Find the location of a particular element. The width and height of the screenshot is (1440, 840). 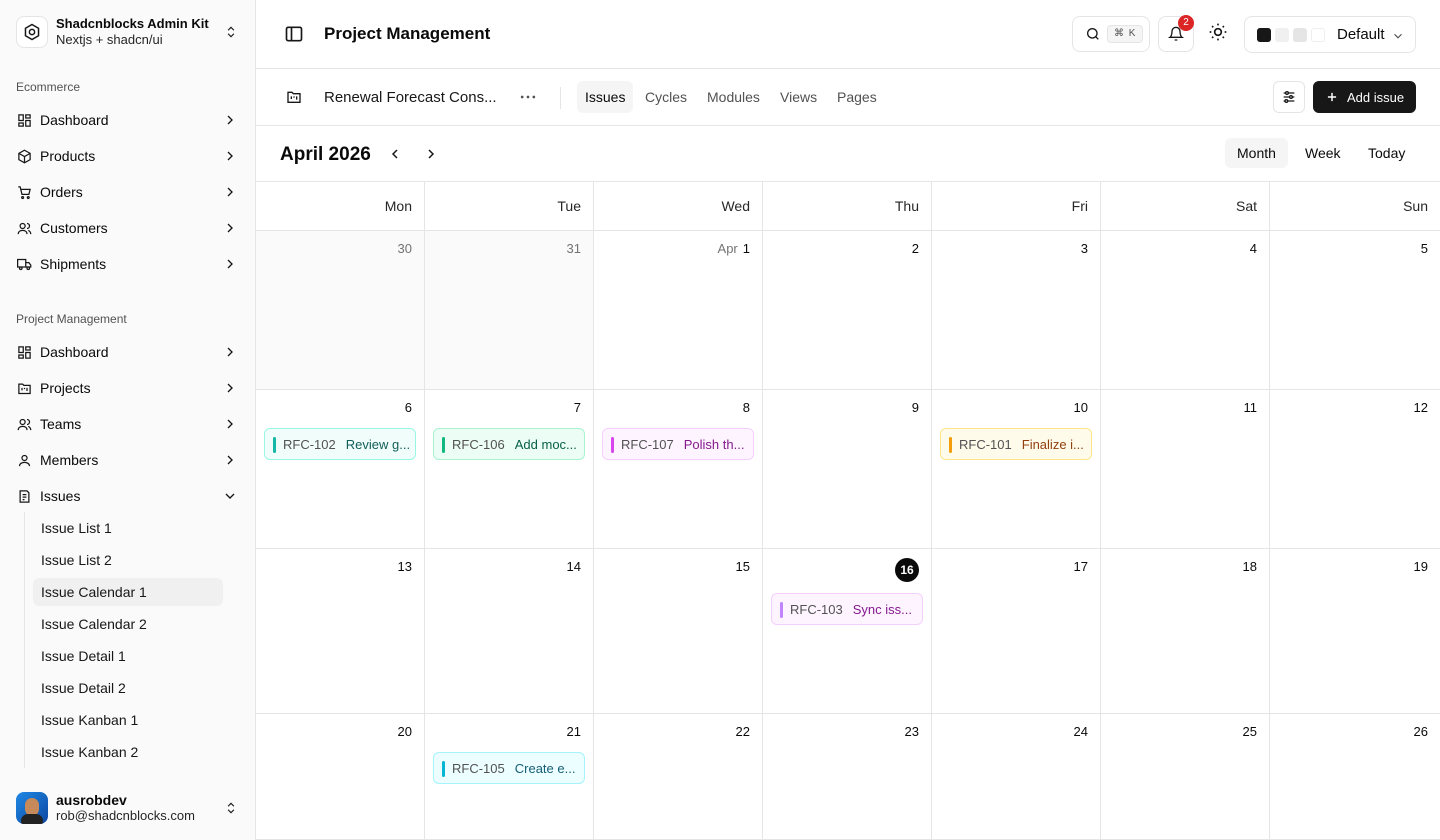

month-title: April 2026 is located at coordinates (325, 154).